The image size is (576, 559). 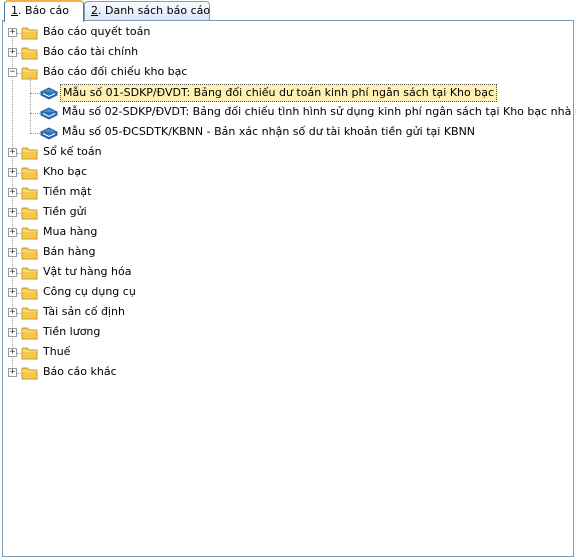 I want to click on tree-node: + Thuế, so click(x=288, y=353).